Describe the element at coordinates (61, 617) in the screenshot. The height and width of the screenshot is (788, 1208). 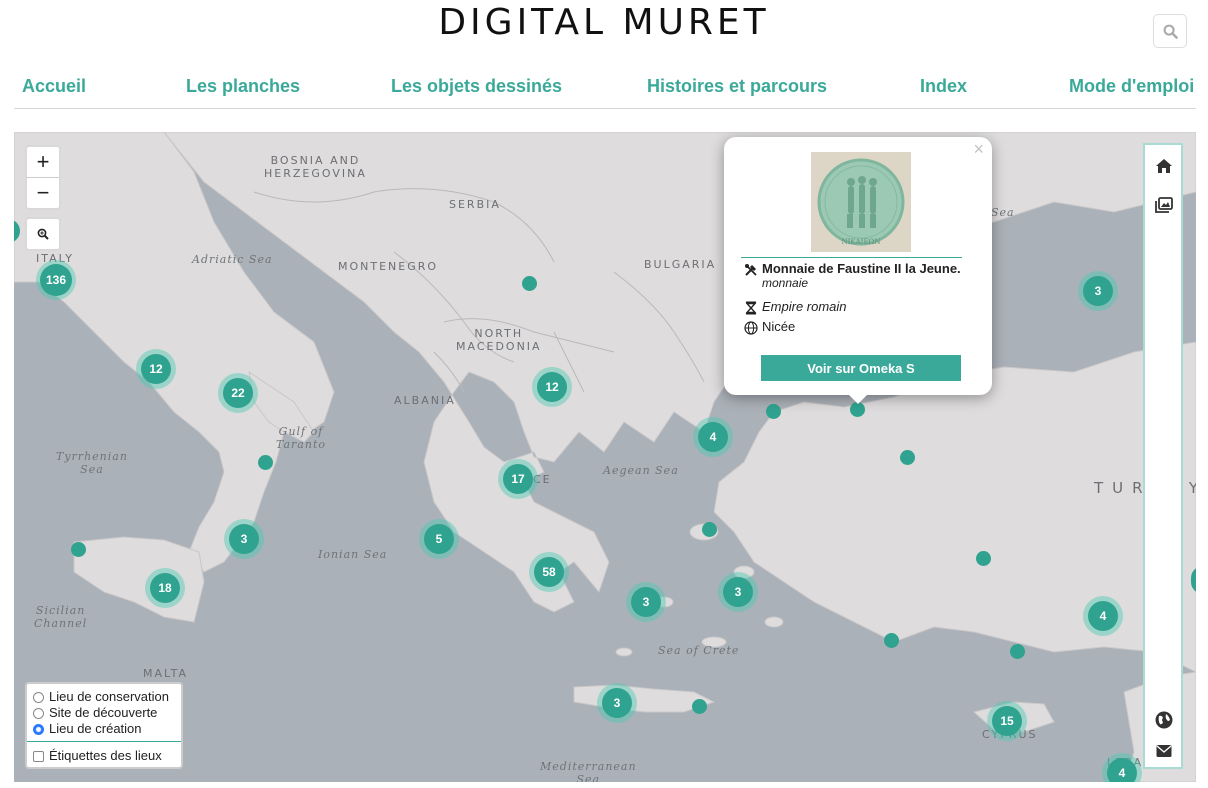
I see `label-sicilian: Sicilian Channel` at that location.